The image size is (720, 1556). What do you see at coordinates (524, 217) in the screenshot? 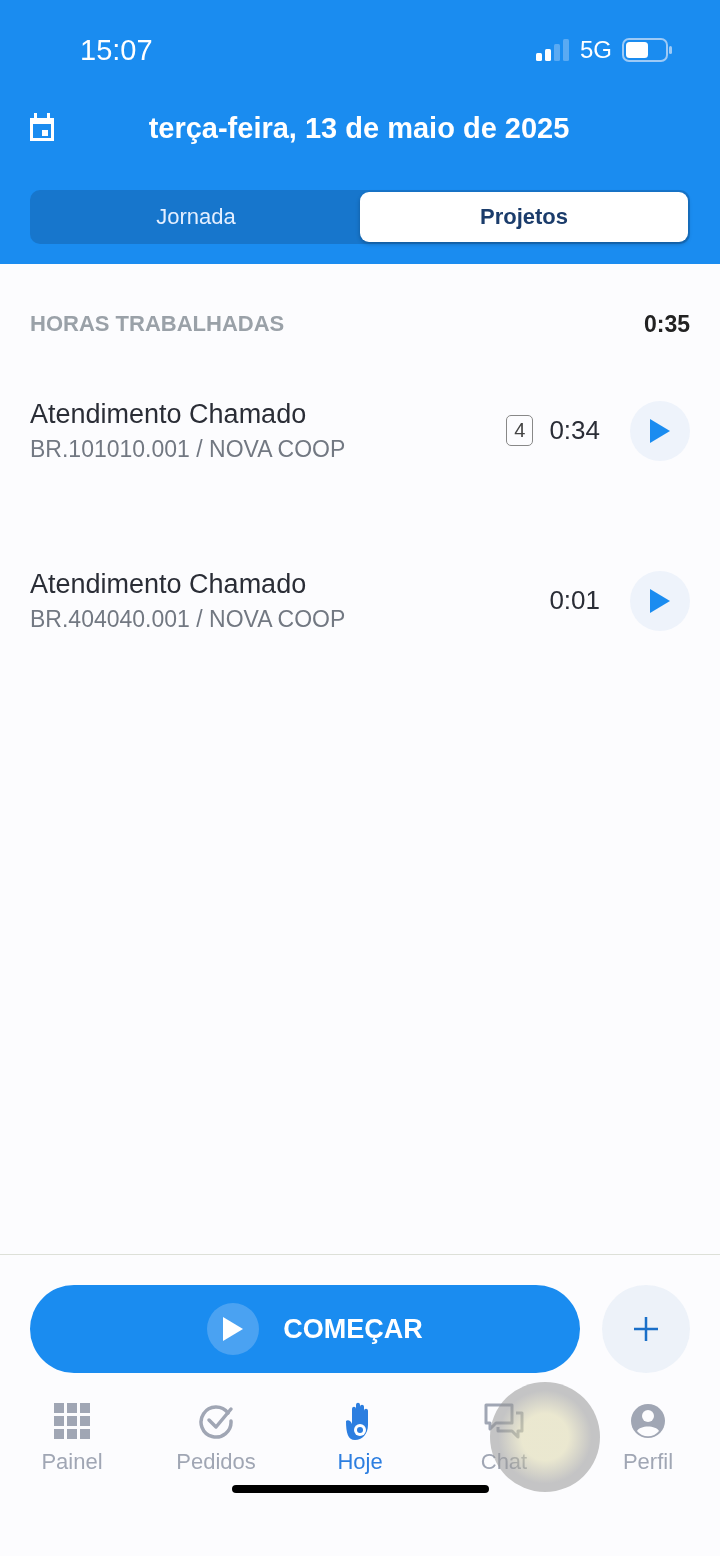
I see `segment-tab: Projetos` at bounding box center [524, 217].